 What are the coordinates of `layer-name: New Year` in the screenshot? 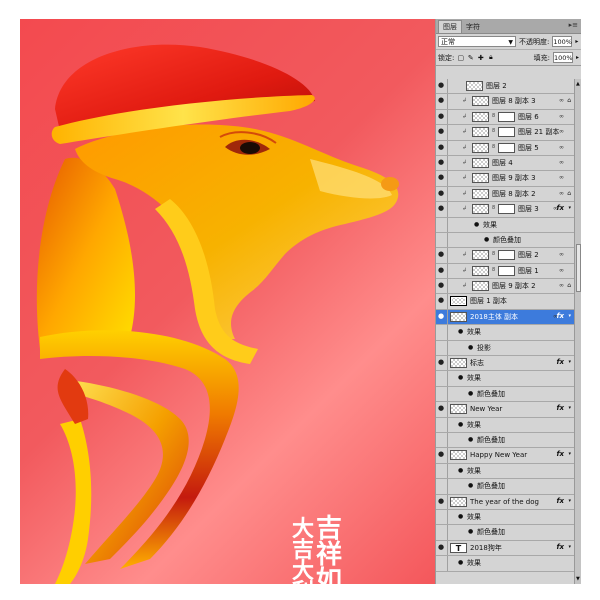 It's located at (486, 409).